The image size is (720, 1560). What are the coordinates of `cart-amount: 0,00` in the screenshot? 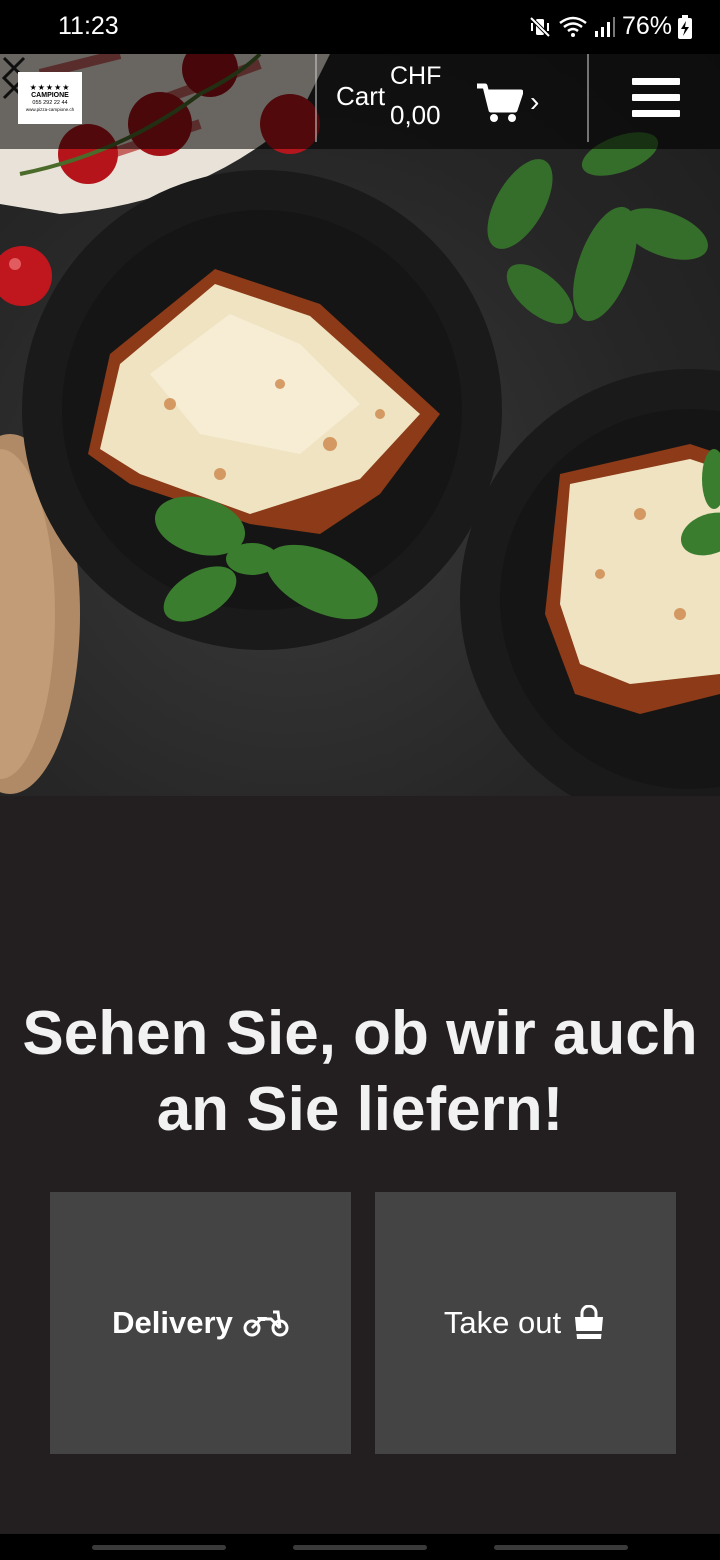 It's located at (415, 115).